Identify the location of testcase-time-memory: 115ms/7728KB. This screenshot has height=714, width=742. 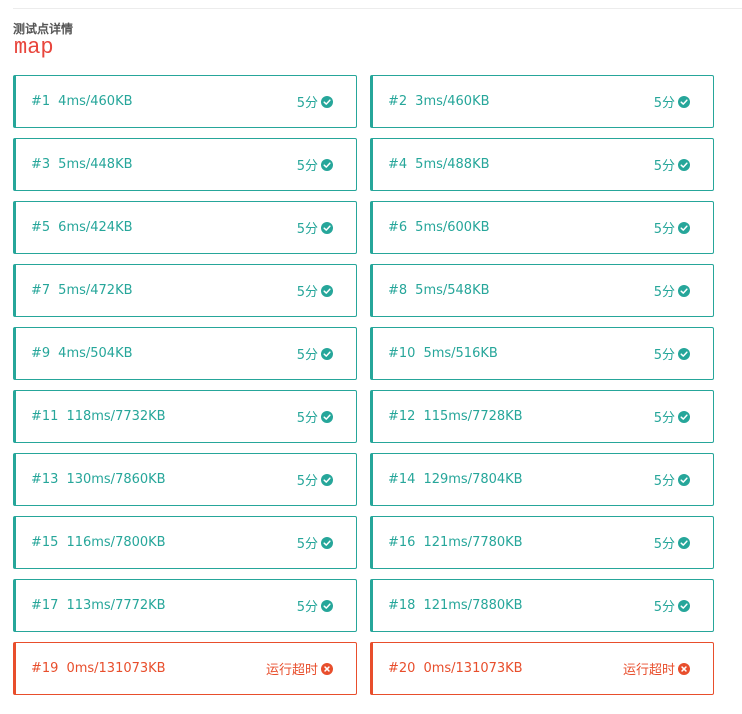
(473, 416).